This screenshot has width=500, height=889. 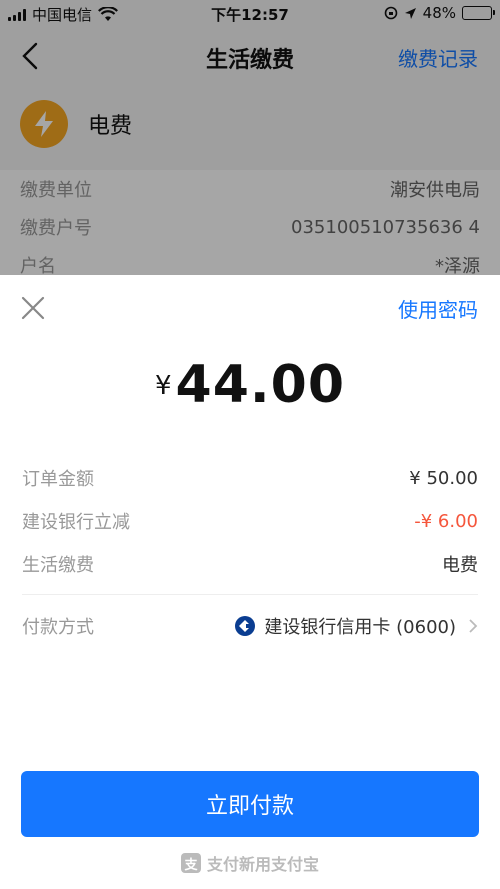 I want to click on payment-method-label: 付款方式, so click(x=58, y=627).